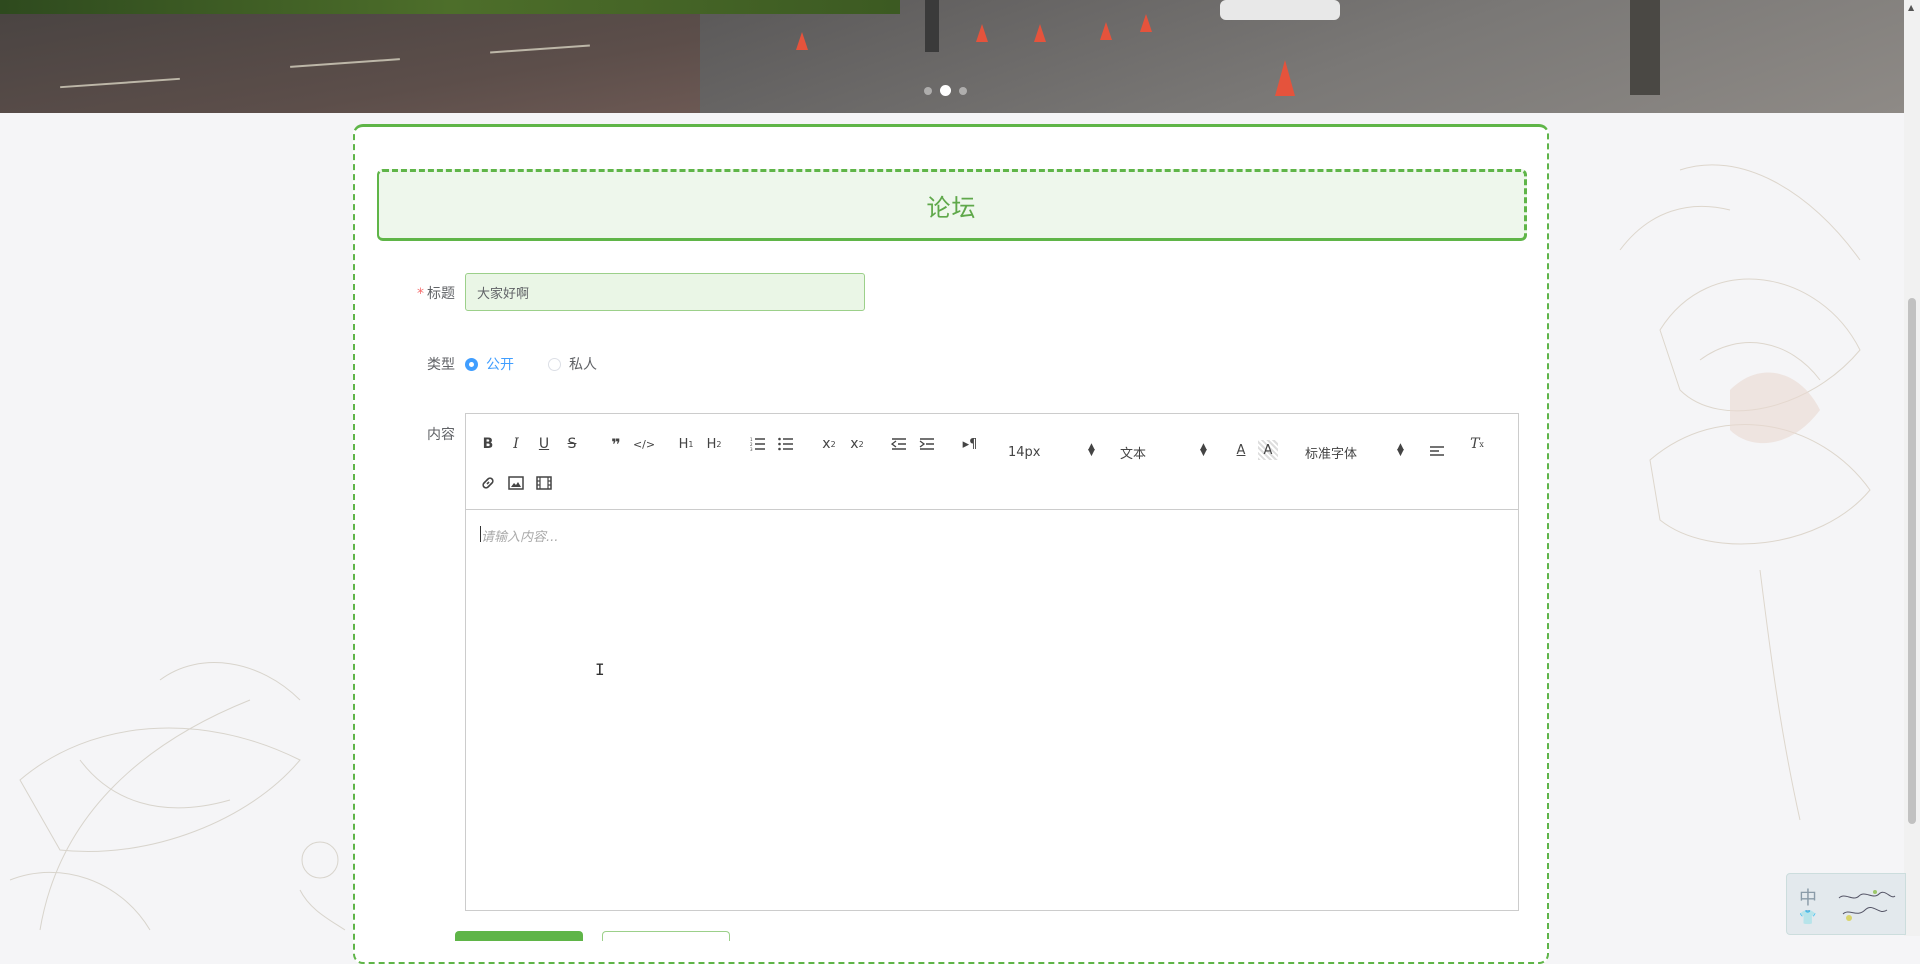 This screenshot has height=964, width=1920. I want to click on strikethrough-icon: S, so click(572, 444).